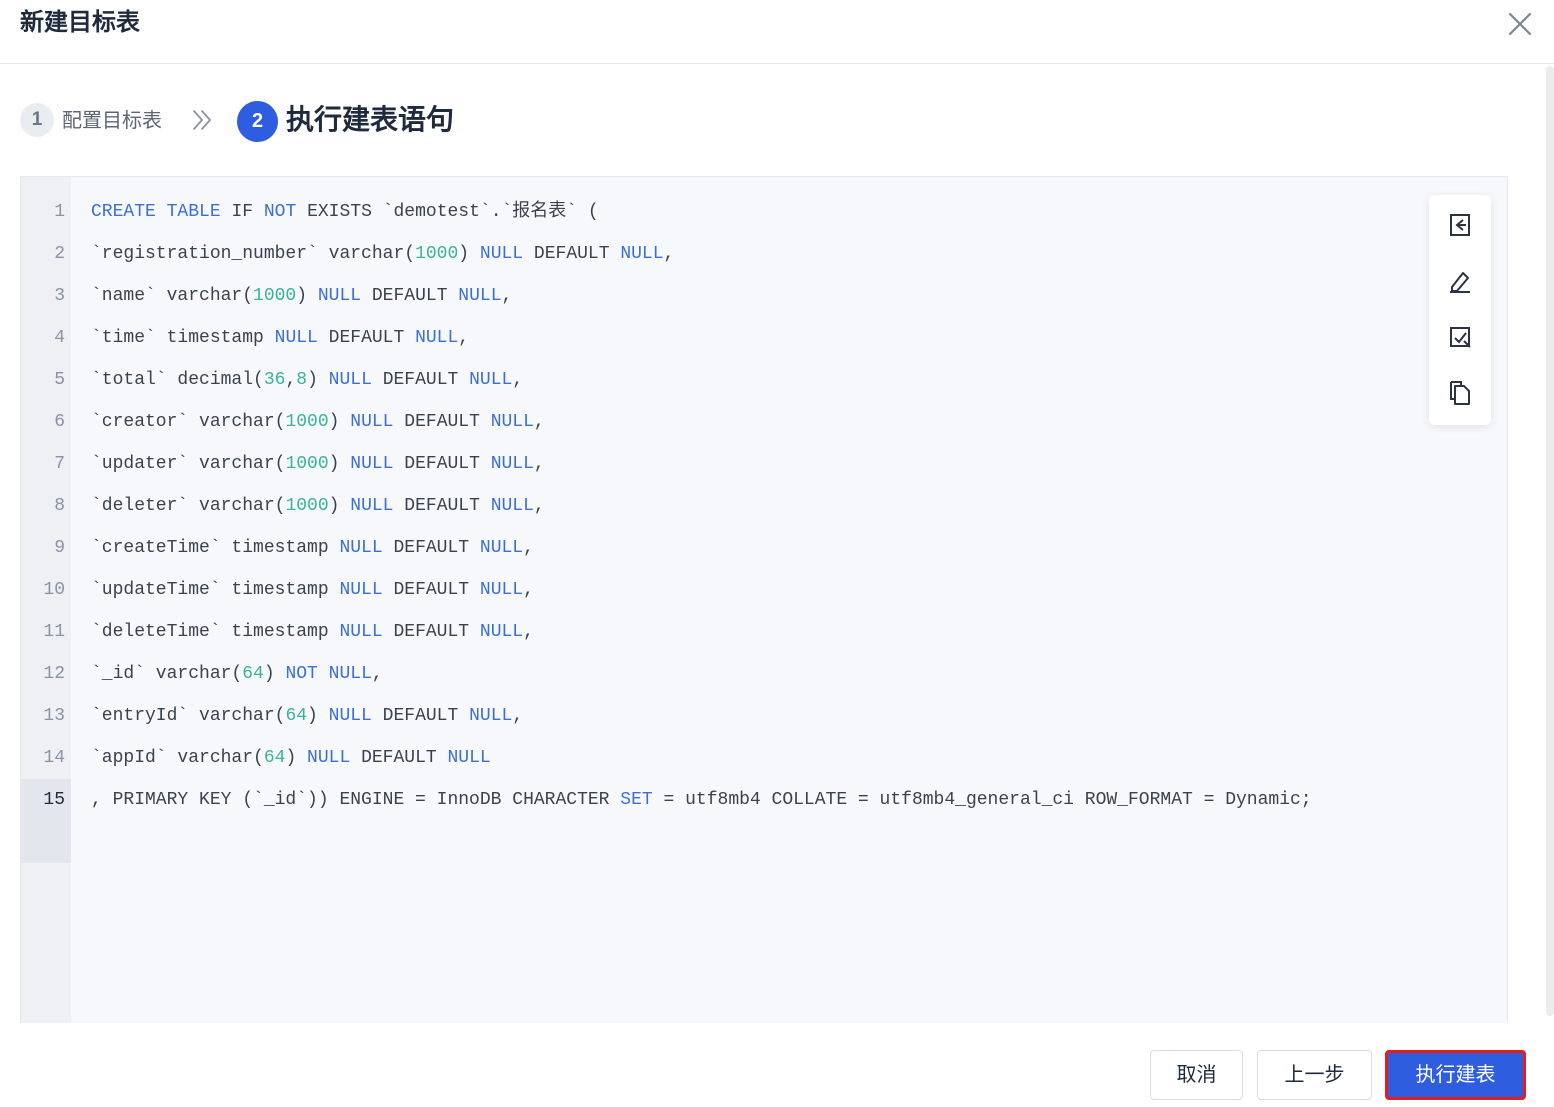 This screenshot has height=1107, width=1554. What do you see at coordinates (59, 422) in the screenshot?
I see `line-number: 6` at bounding box center [59, 422].